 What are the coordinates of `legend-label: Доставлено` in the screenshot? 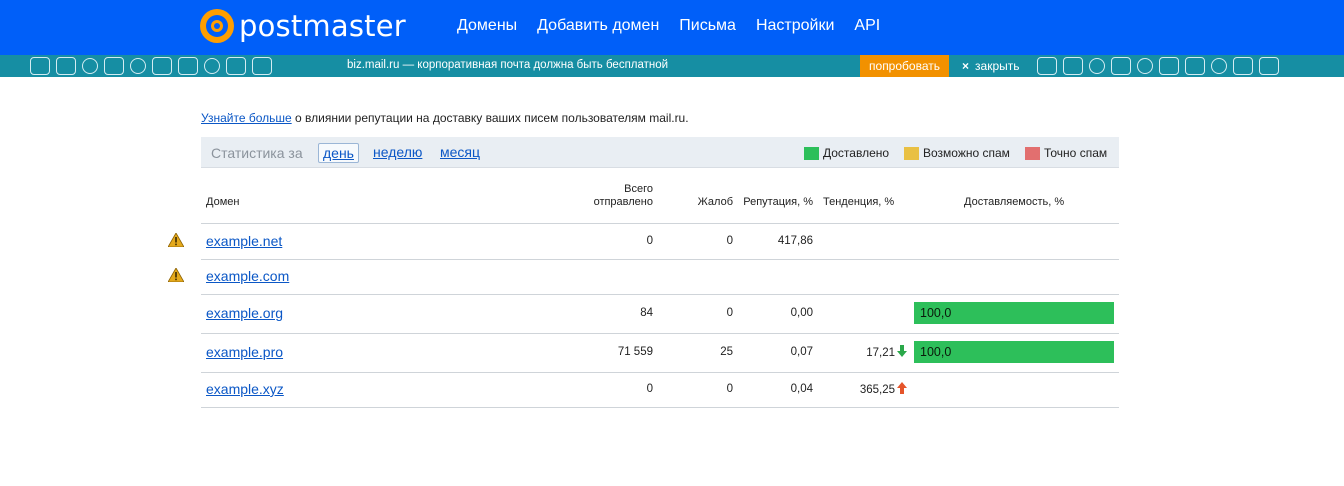 It's located at (856, 153).